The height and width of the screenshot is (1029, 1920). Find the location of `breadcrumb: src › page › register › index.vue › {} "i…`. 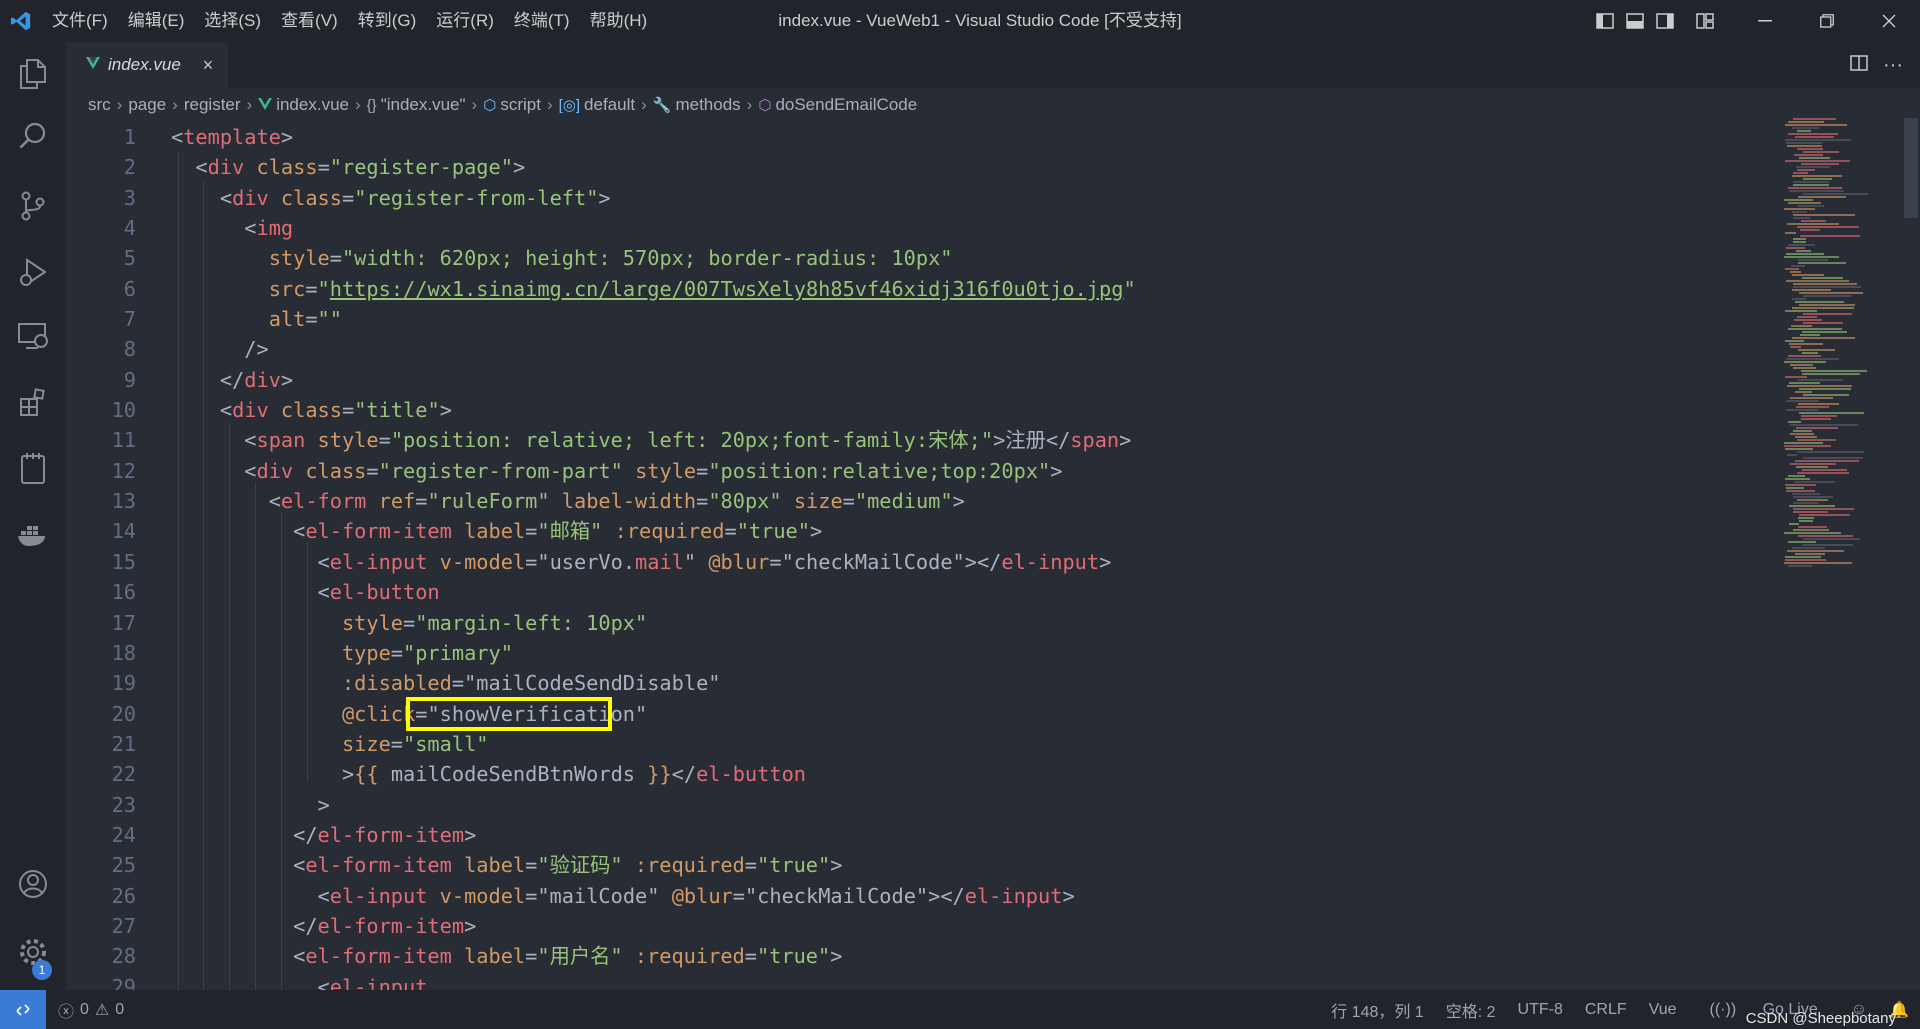

breadcrumb: src › page › register › index.vue › {} "i… is located at coordinates (993, 105).